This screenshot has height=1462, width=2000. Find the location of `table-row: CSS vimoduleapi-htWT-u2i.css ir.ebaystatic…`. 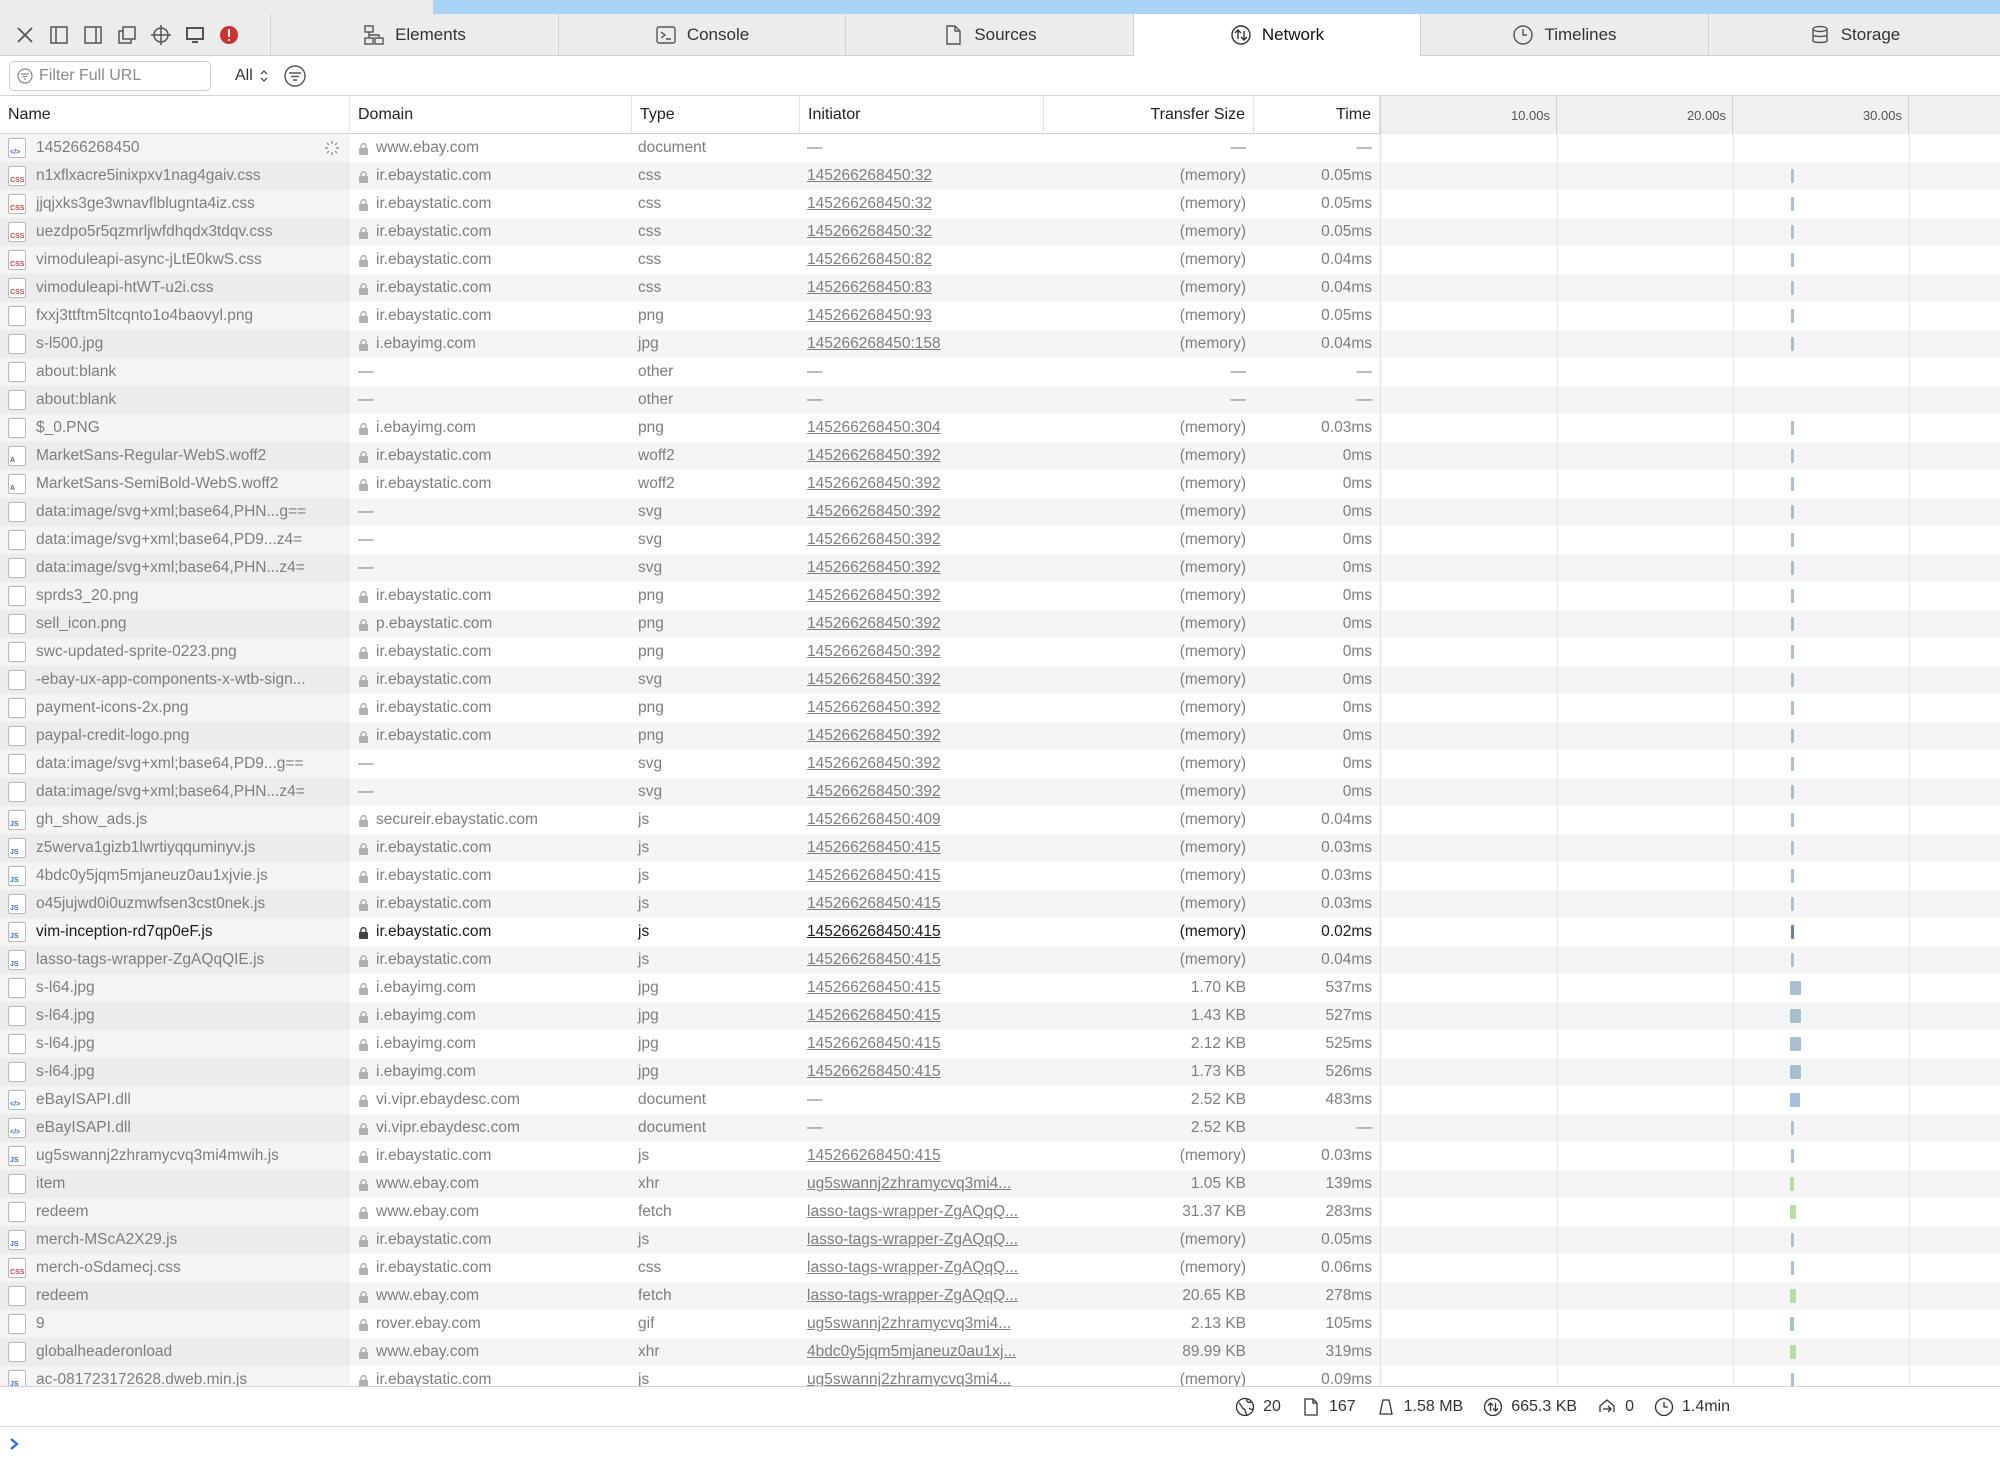

table-row: CSS vimoduleapi-htWT-u2i.css ir.ebaystatic… is located at coordinates (1000, 288).